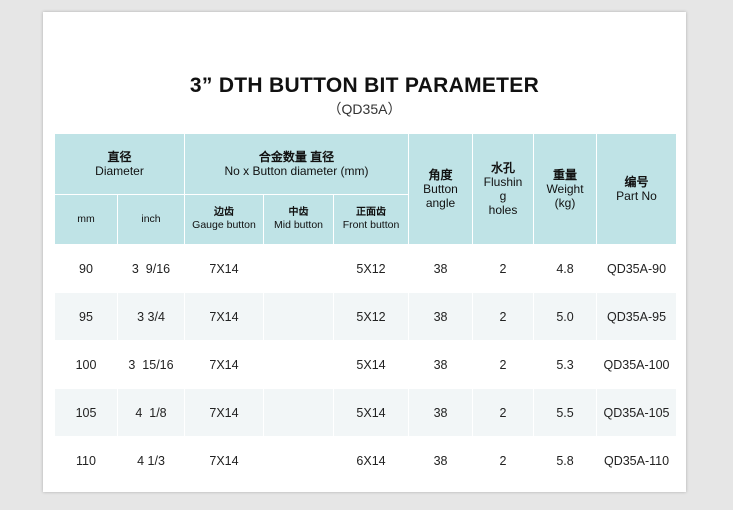 The width and height of the screenshot is (733, 510). What do you see at coordinates (86, 316) in the screenshot?
I see `cell-mm: 95` at bounding box center [86, 316].